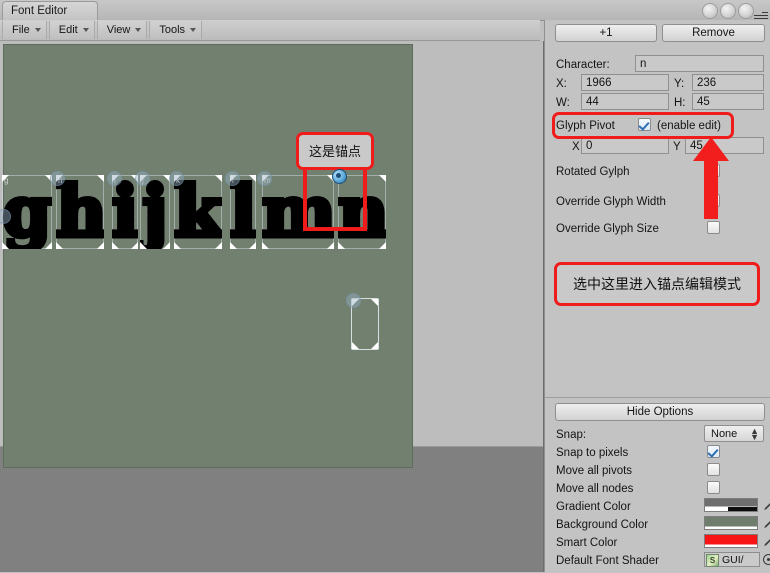 This screenshot has height=573, width=770. What do you see at coordinates (594, 471) in the screenshot?
I see `move-all-pivots-label: Move all pivots` at bounding box center [594, 471].